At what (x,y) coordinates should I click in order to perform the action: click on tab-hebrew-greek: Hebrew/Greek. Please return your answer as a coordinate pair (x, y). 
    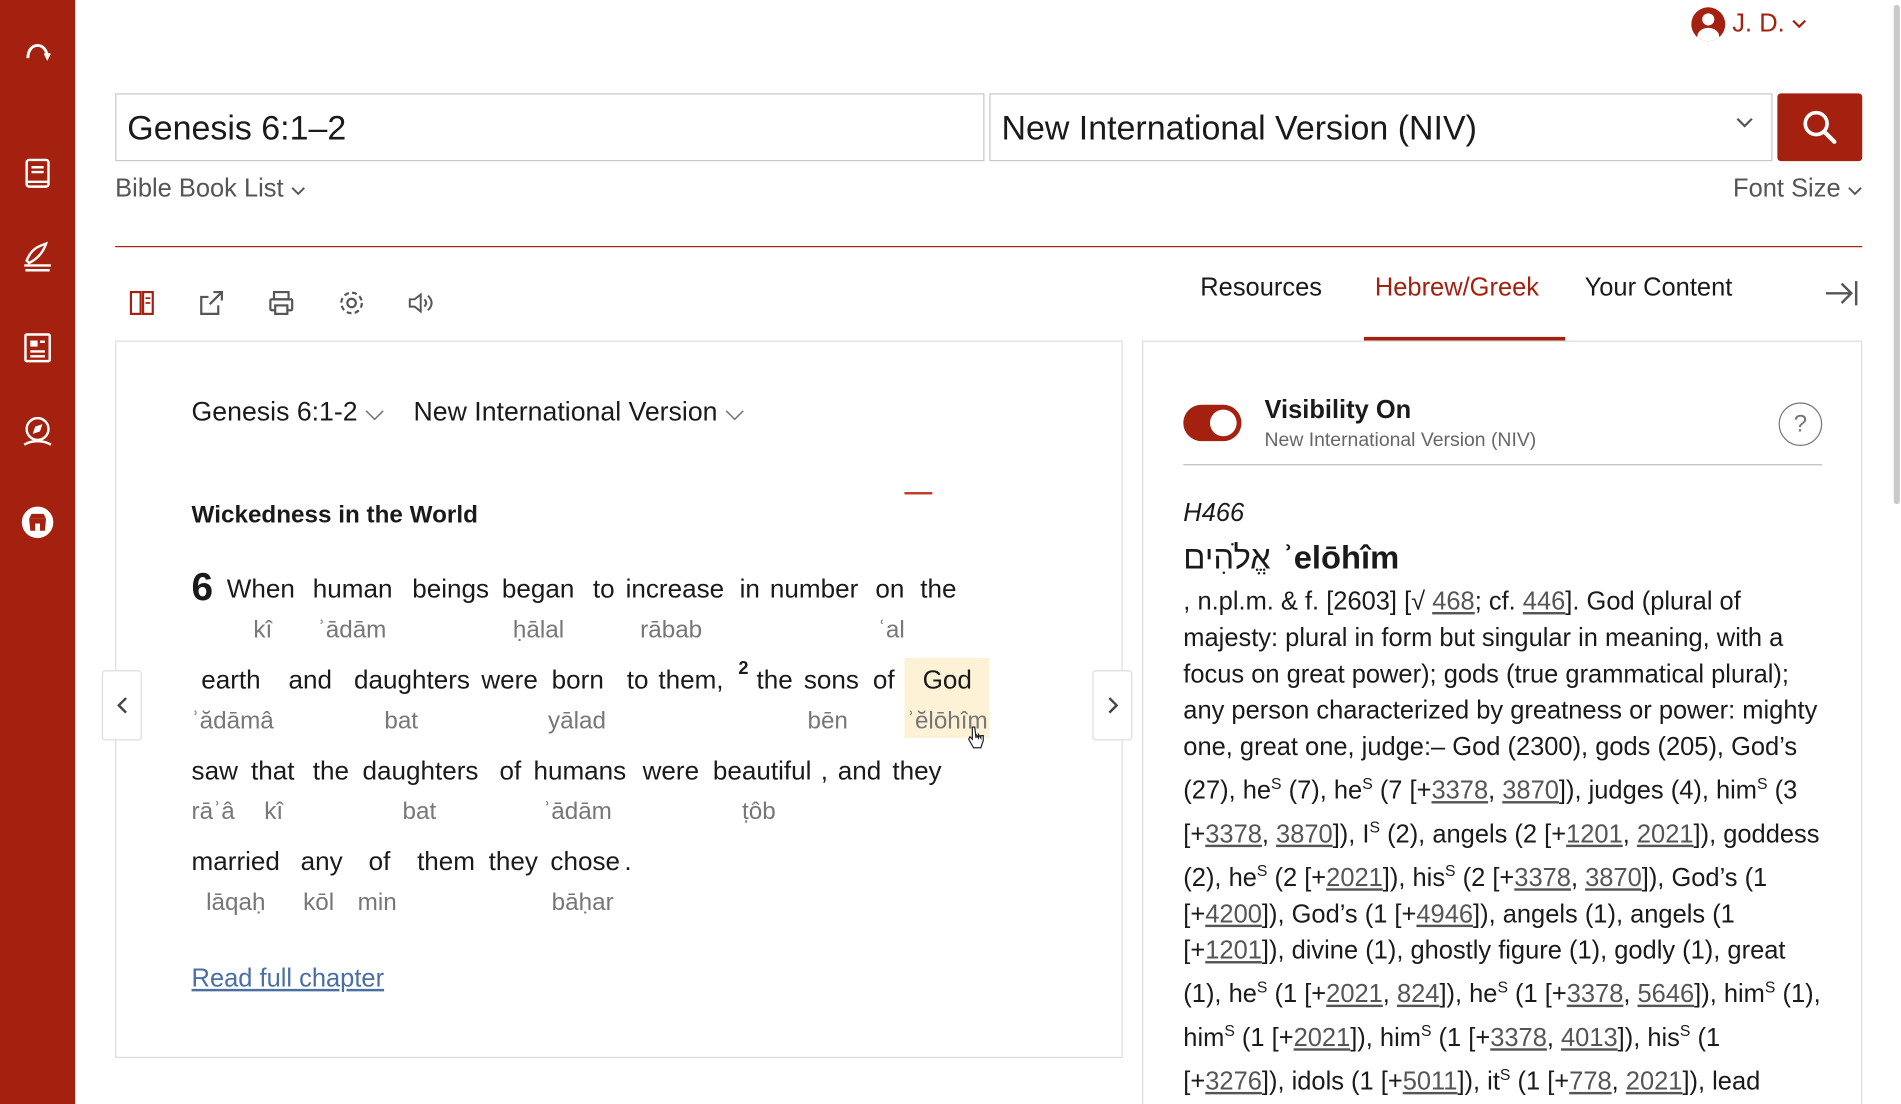
    Looking at the image, I should click on (1457, 288).